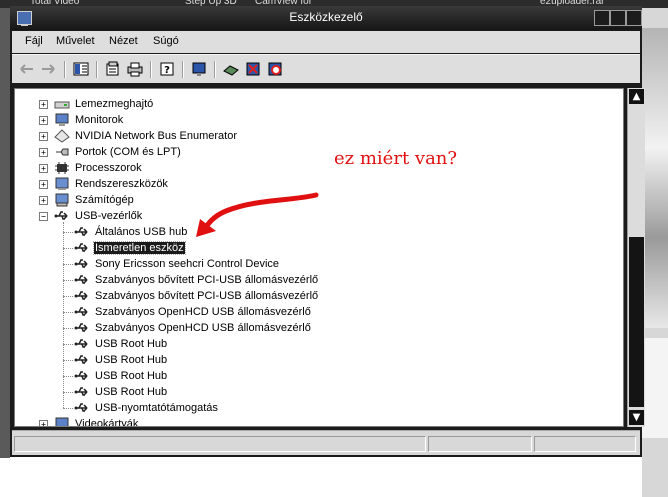 The width and height of the screenshot is (668, 497). Describe the element at coordinates (253, 69) in the screenshot. I see `uninstall-icon` at that location.